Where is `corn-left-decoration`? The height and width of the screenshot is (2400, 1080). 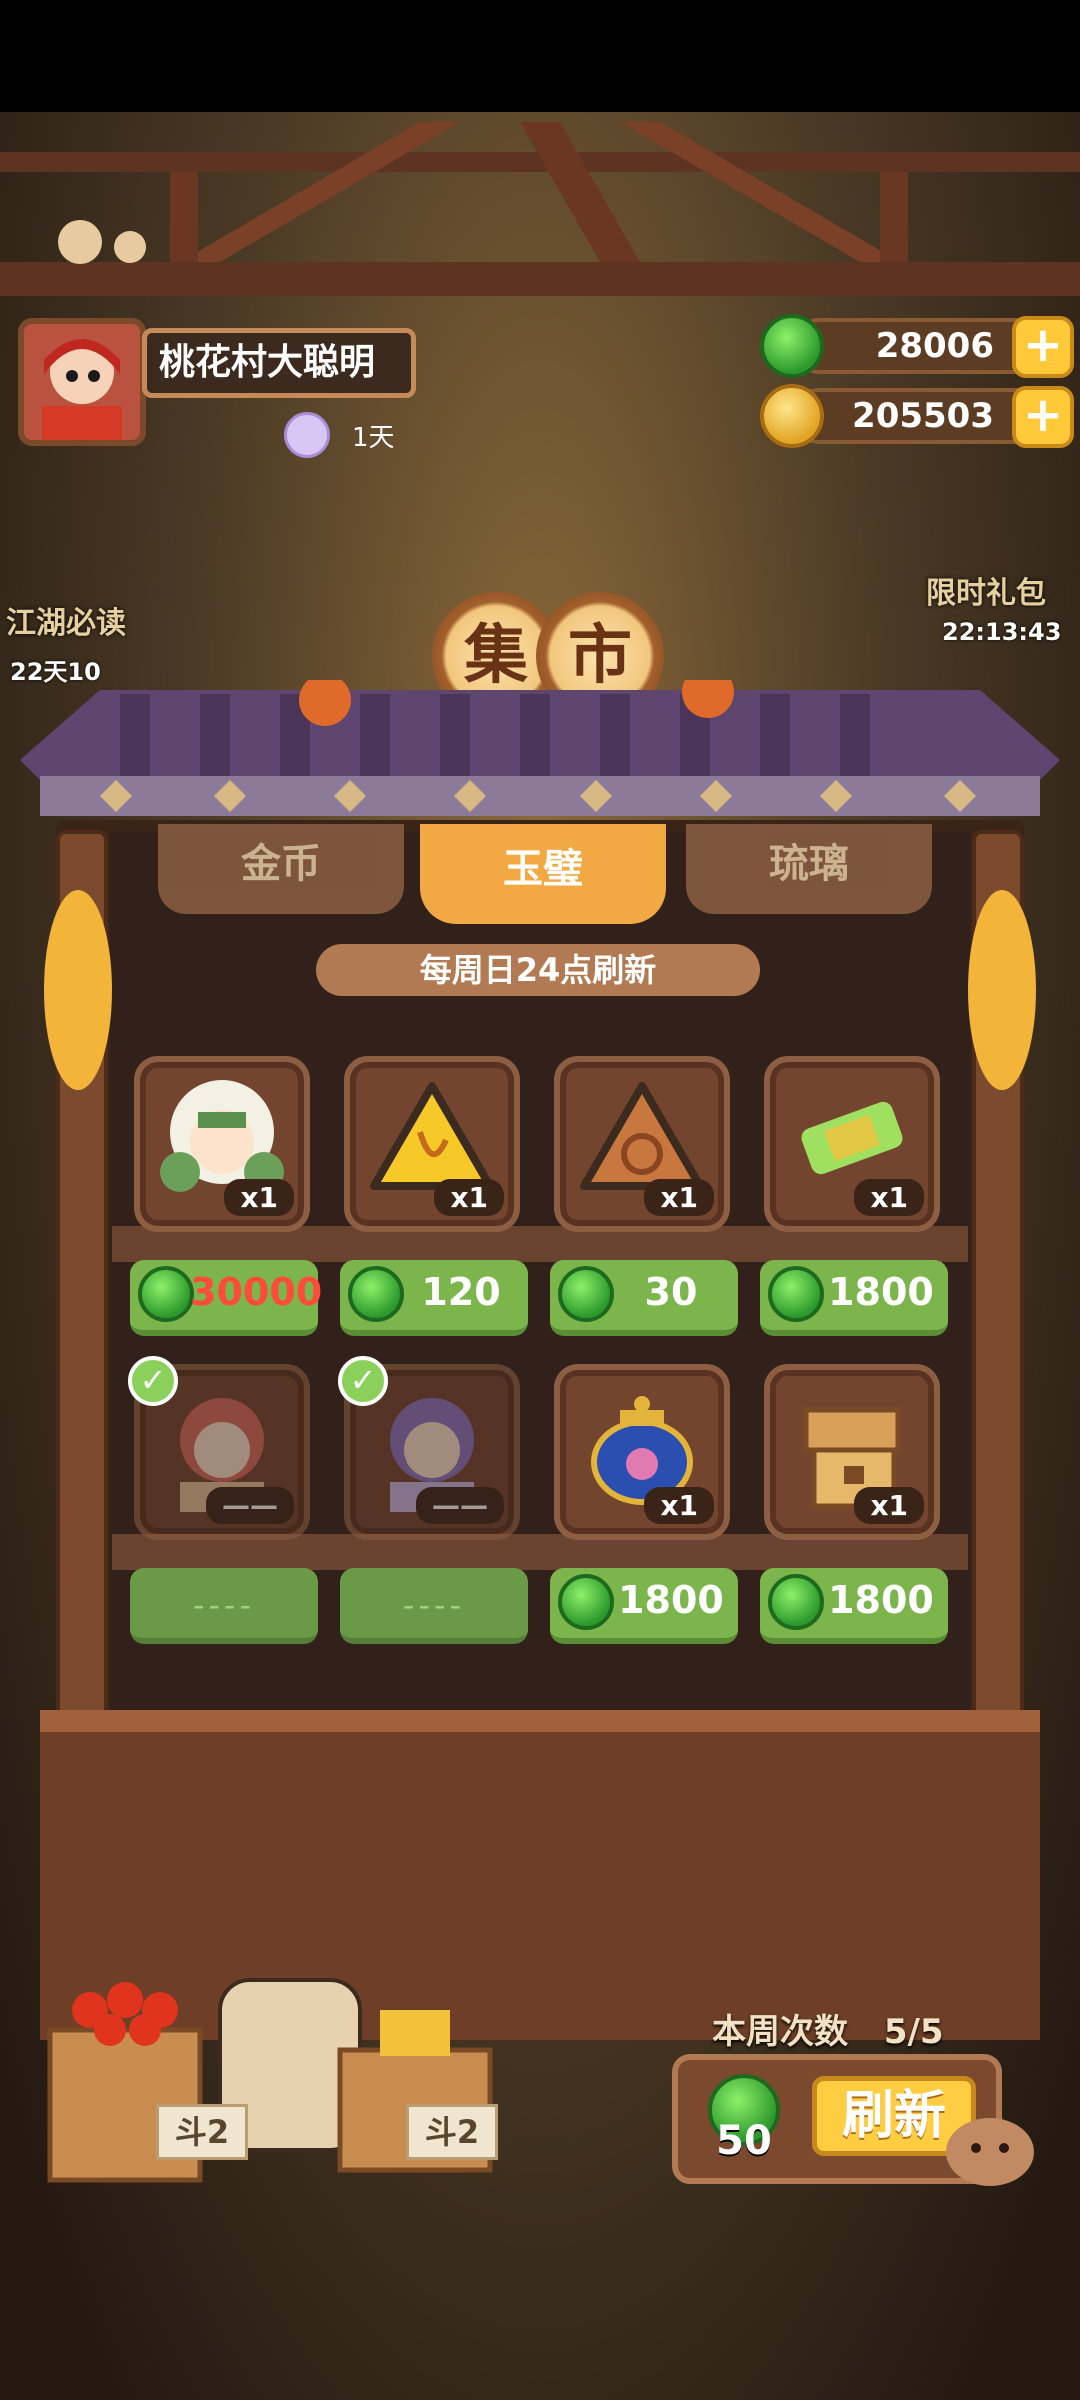 corn-left-decoration is located at coordinates (78, 990).